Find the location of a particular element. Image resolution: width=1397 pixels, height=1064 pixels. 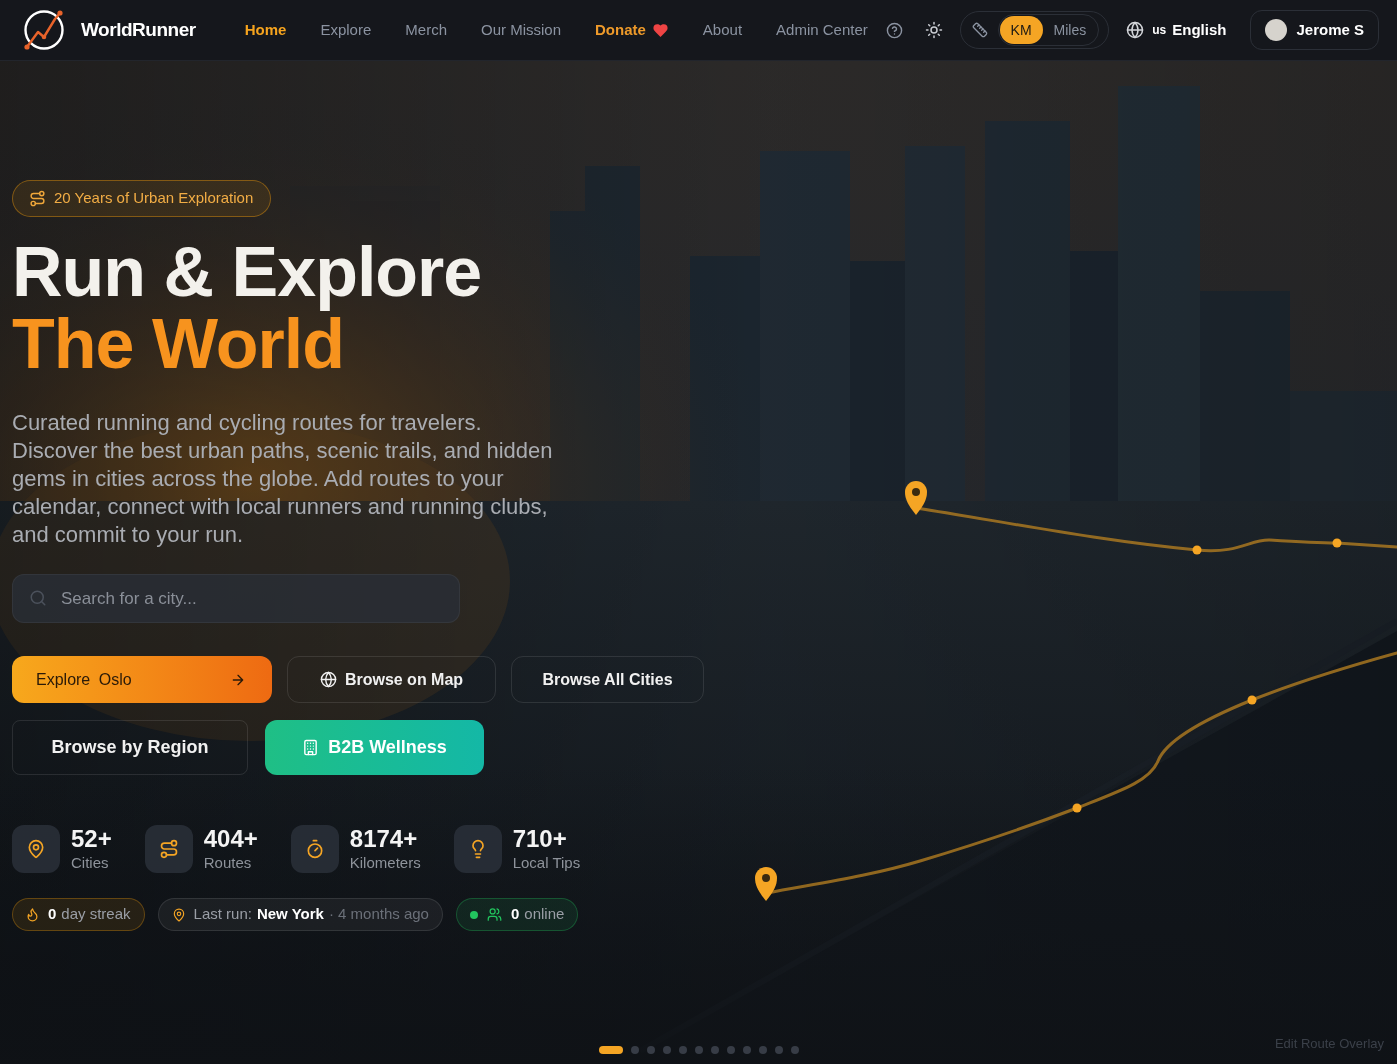

heart-icon is located at coordinates (660, 30).